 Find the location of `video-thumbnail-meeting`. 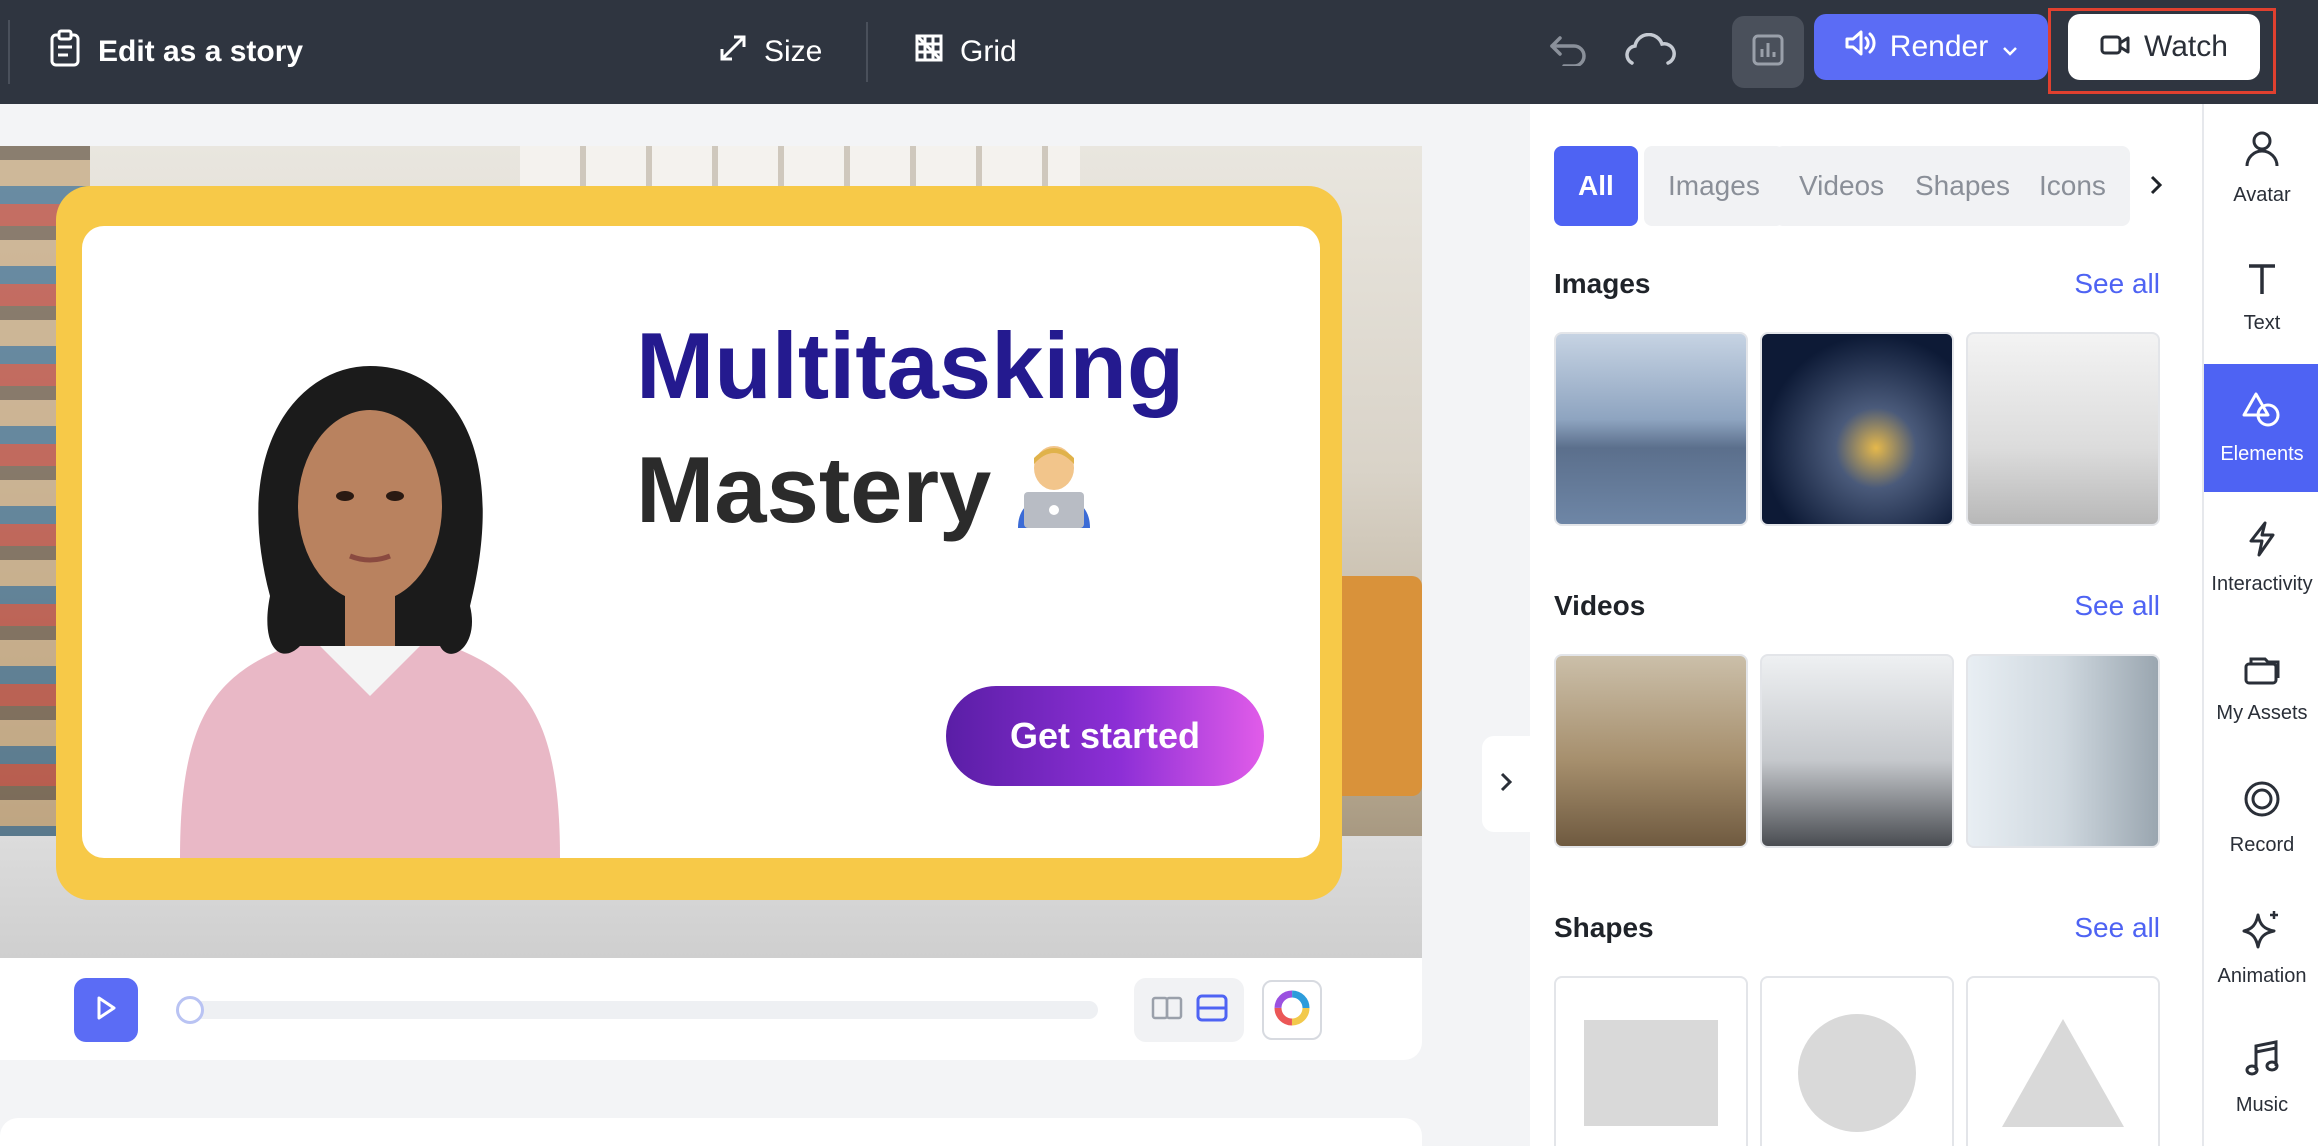

video-thumbnail-meeting is located at coordinates (1857, 751).